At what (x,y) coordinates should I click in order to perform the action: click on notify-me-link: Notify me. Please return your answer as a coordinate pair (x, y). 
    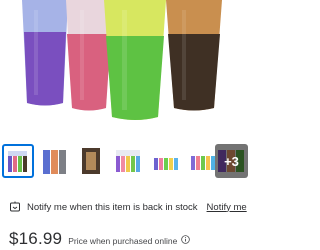
    Looking at the image, I should click on (227, 207).